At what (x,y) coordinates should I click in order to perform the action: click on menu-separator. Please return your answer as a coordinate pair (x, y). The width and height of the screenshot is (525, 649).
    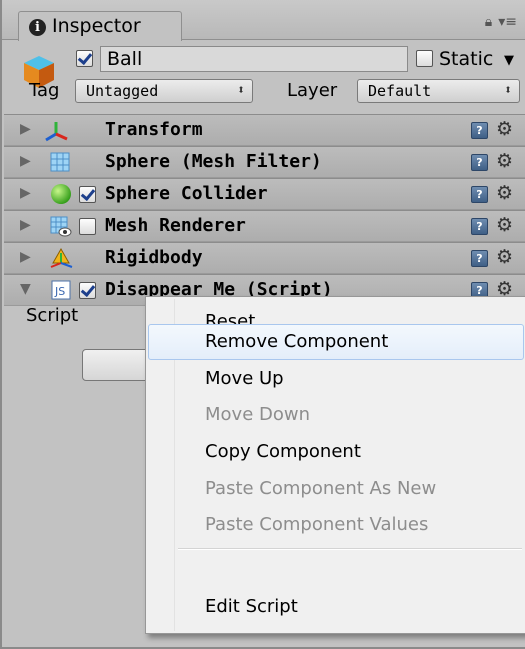
    Looking at the image, I should click on (350, 549).